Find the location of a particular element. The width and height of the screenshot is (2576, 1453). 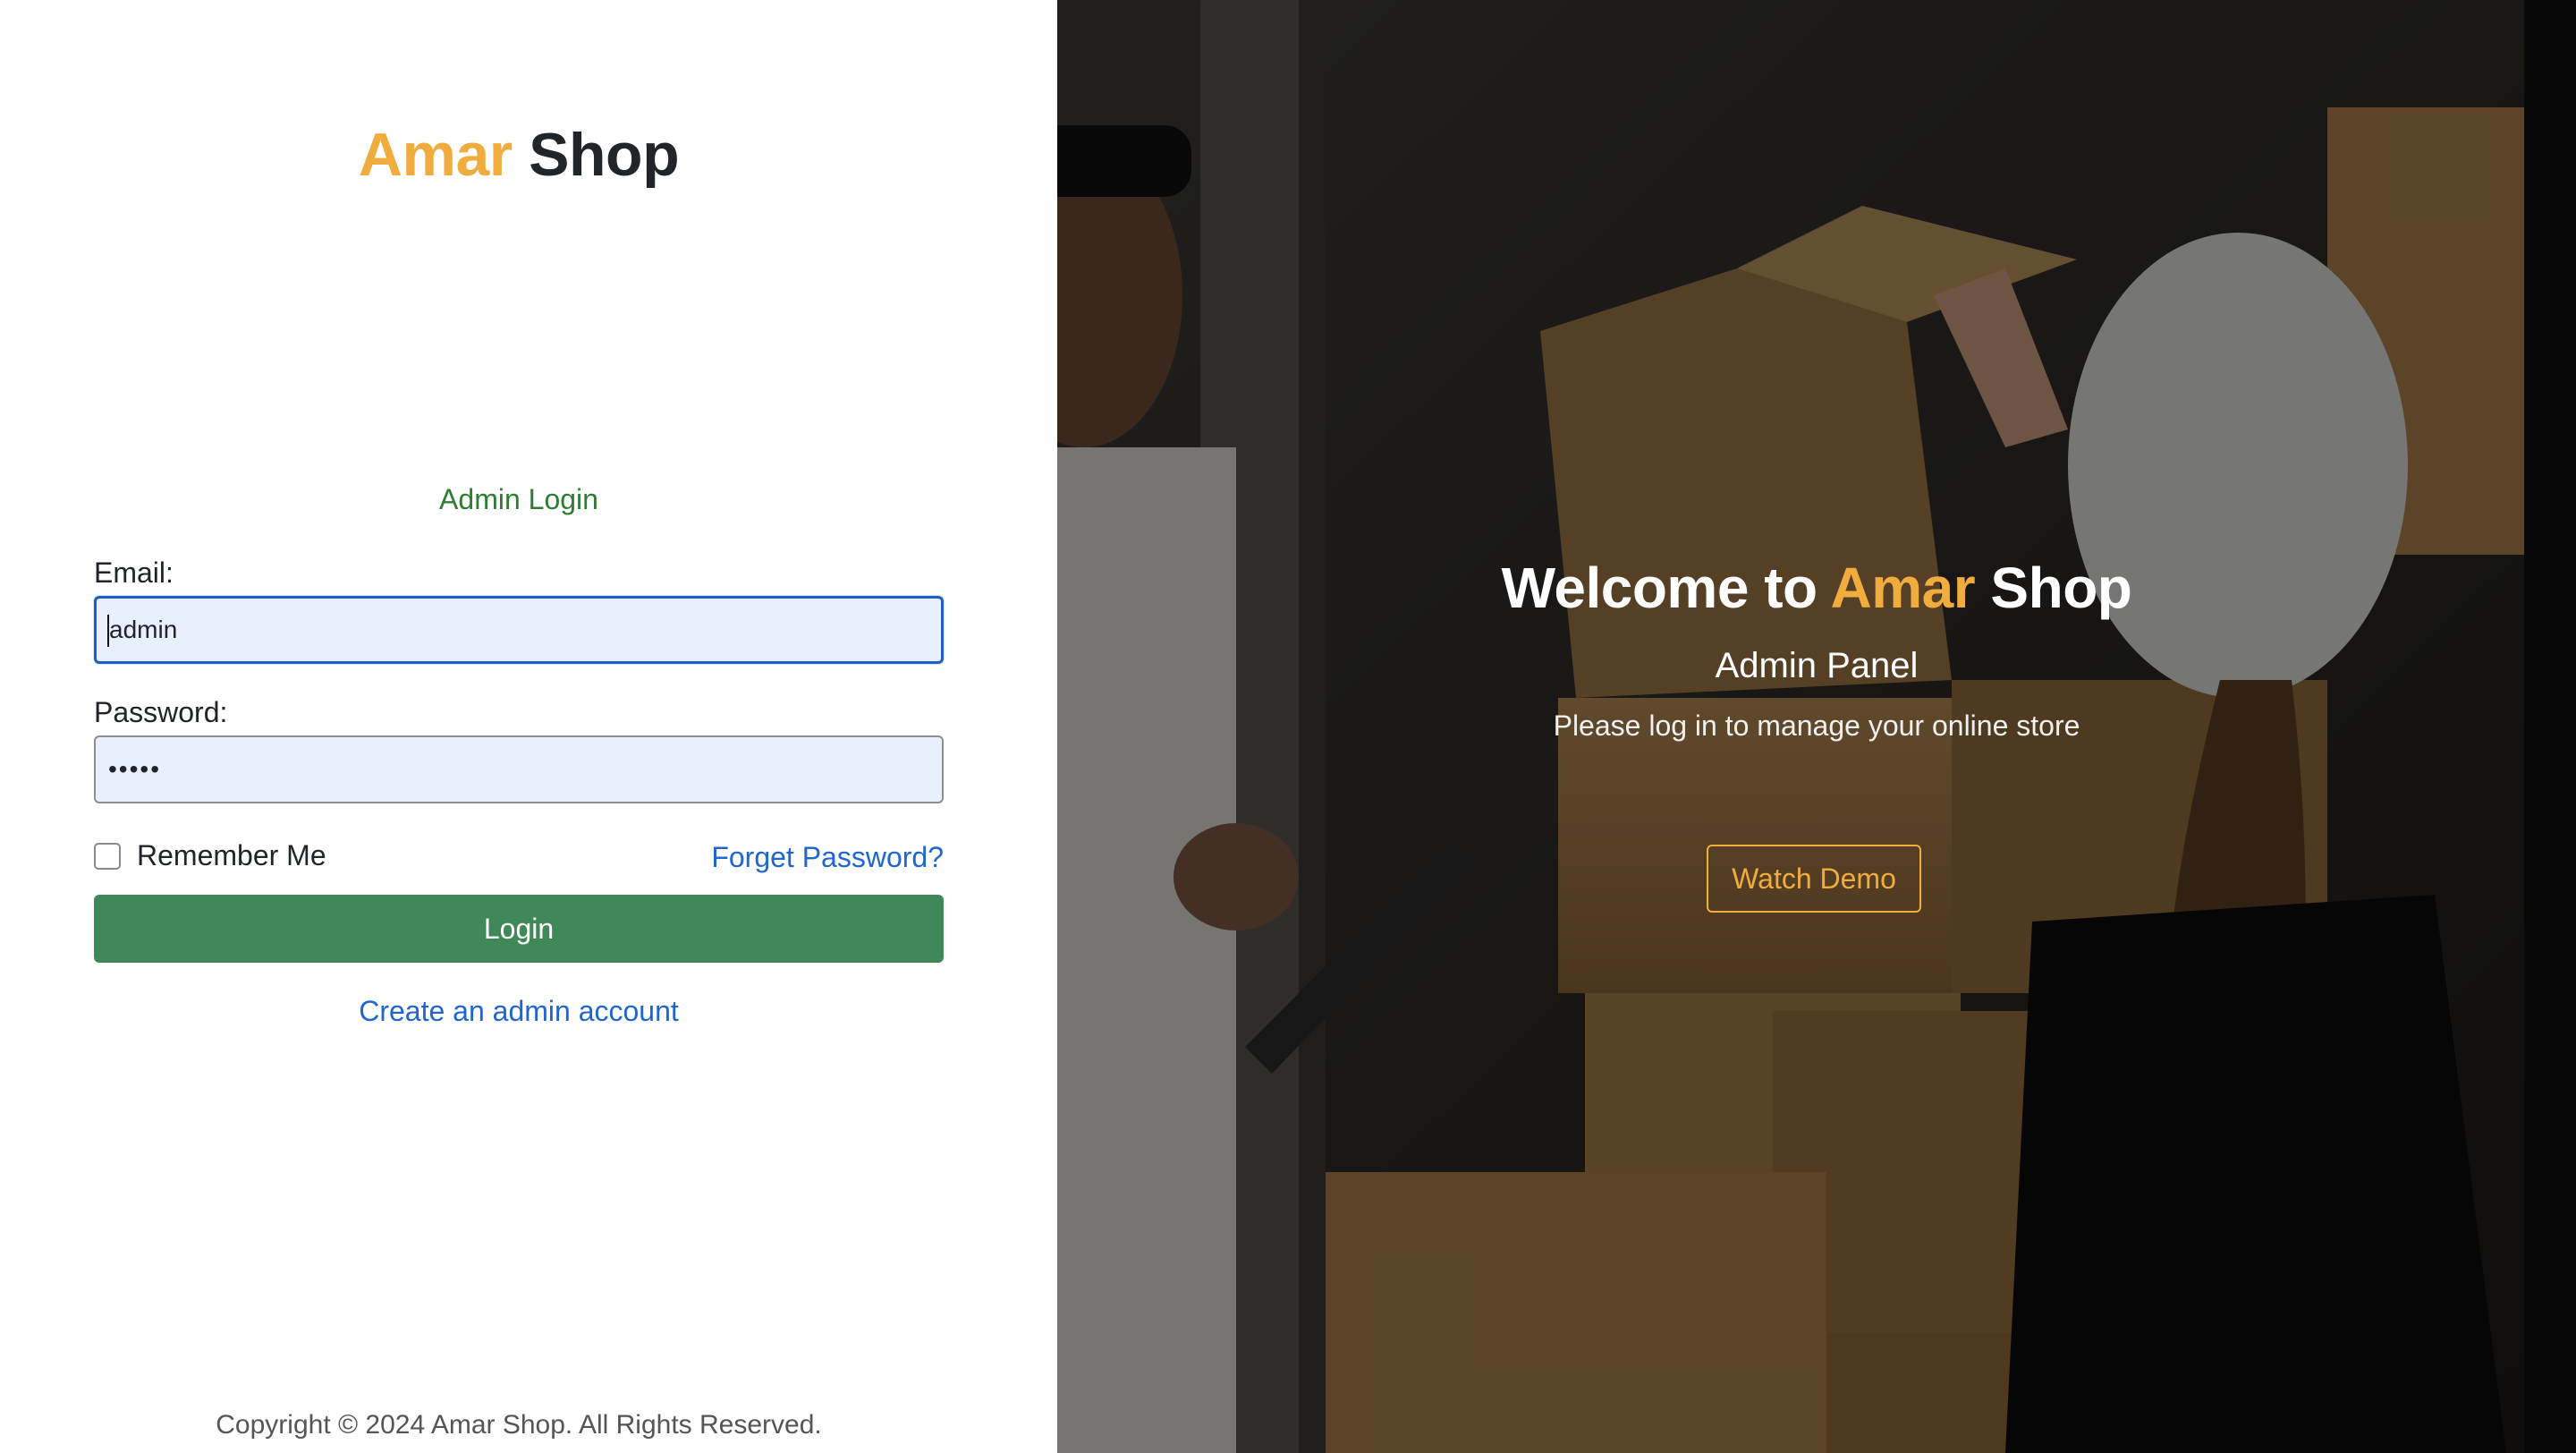

password-label: Password: is located at coordinates (161, 712).